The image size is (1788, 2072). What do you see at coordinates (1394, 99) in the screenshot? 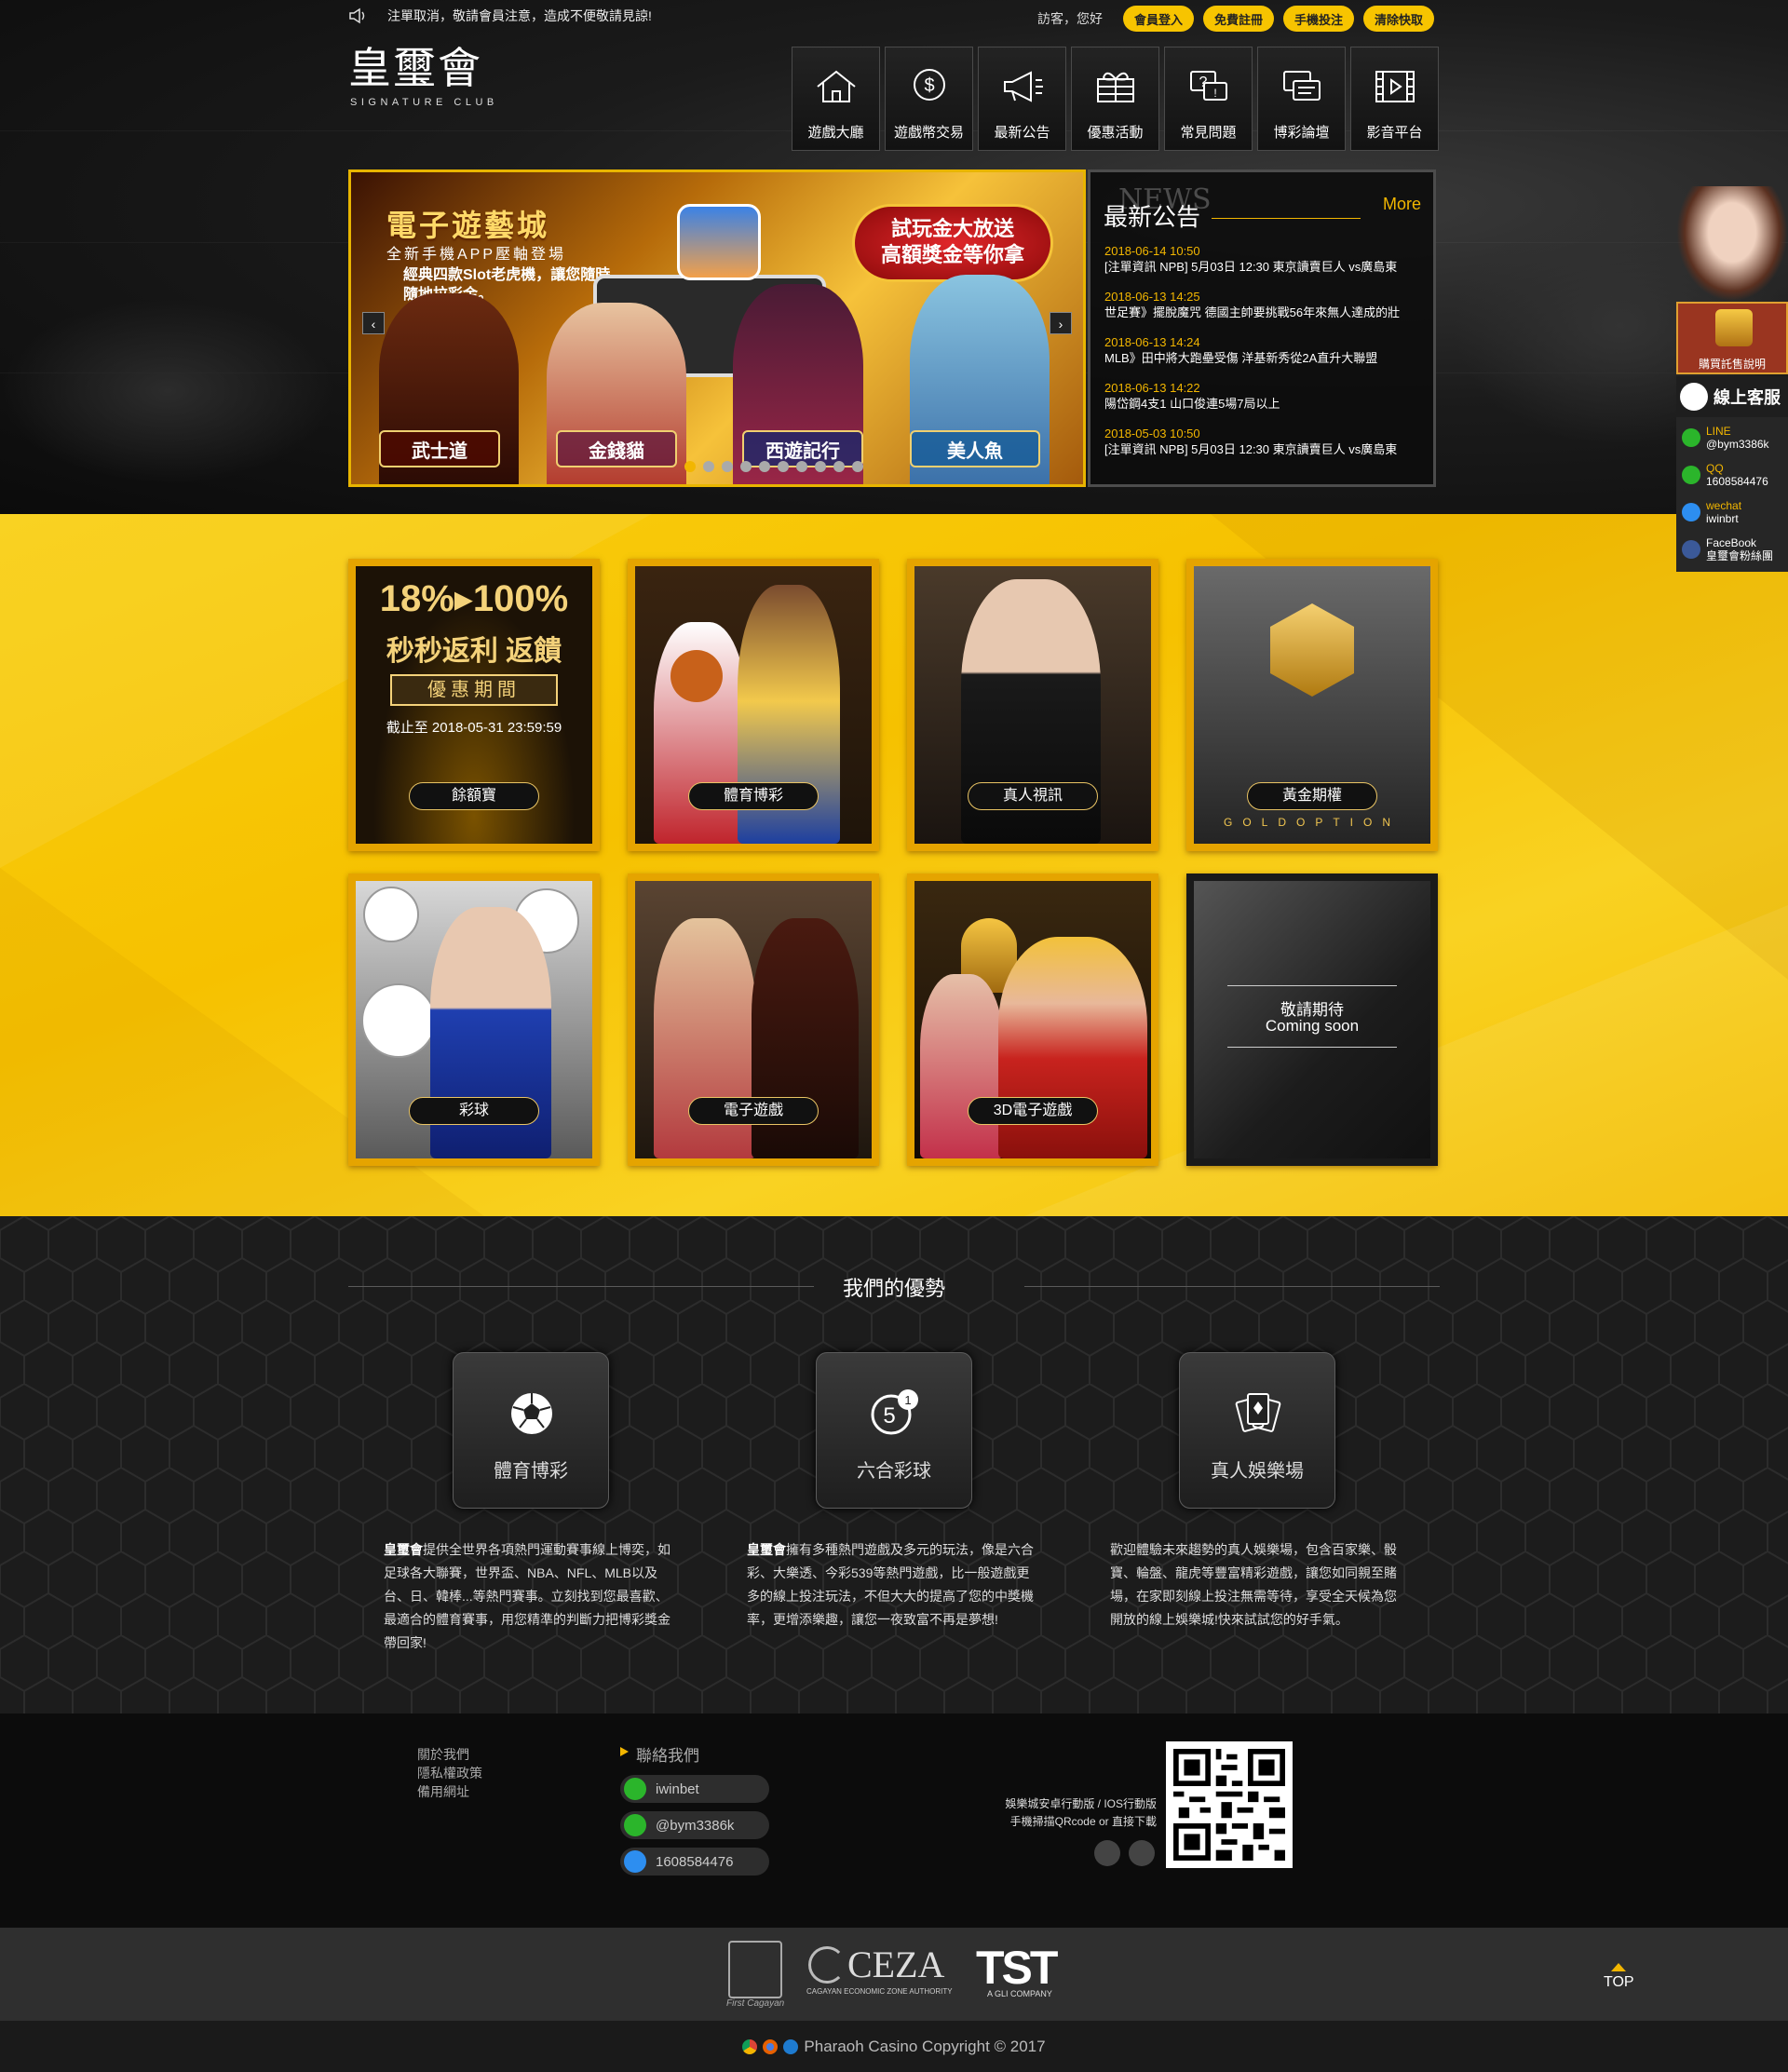
I see `nav-media: 影音平台` at bounding box center [1394, 99].